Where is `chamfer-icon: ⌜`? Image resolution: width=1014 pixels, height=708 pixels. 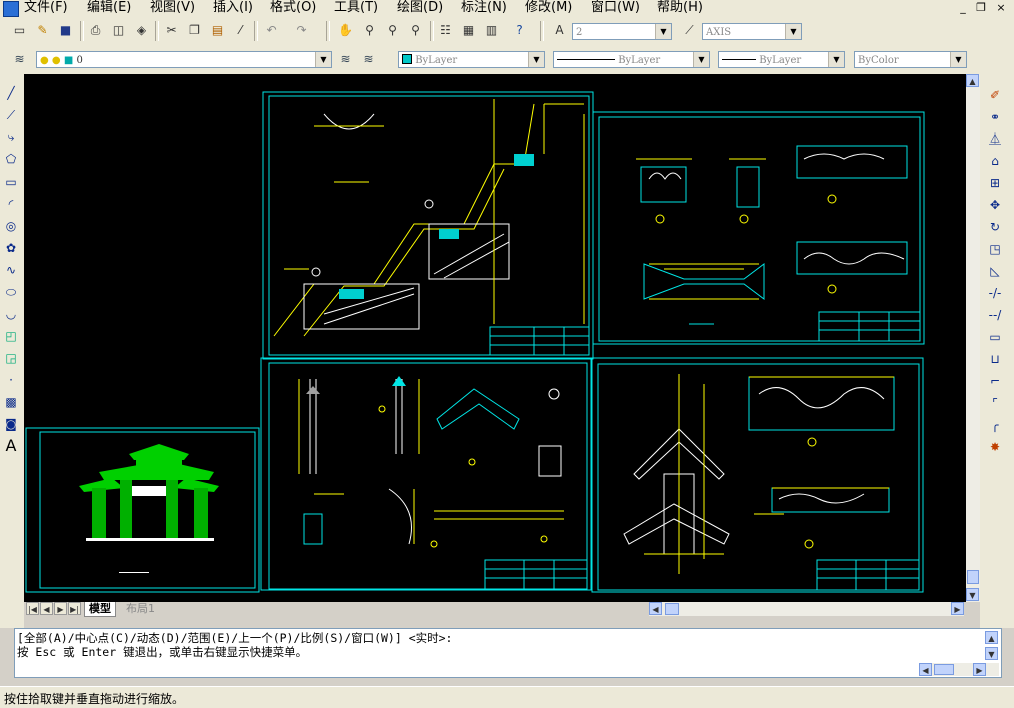 chamfer-icon: ⌜ is located at coordinates (995, 403).